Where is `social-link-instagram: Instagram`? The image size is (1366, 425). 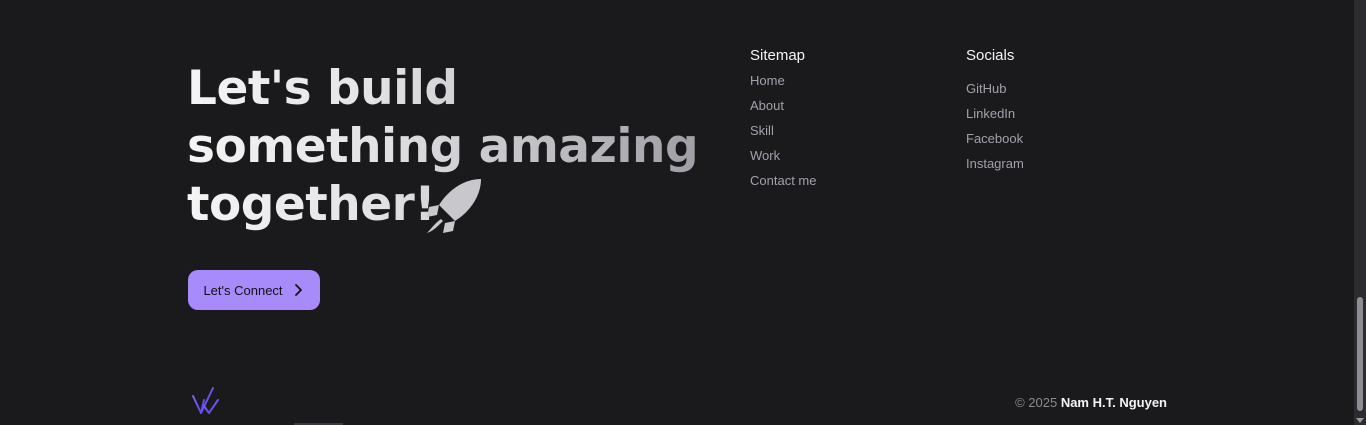
social-link-instagram: Instagram is located at coordinates (995, 163).